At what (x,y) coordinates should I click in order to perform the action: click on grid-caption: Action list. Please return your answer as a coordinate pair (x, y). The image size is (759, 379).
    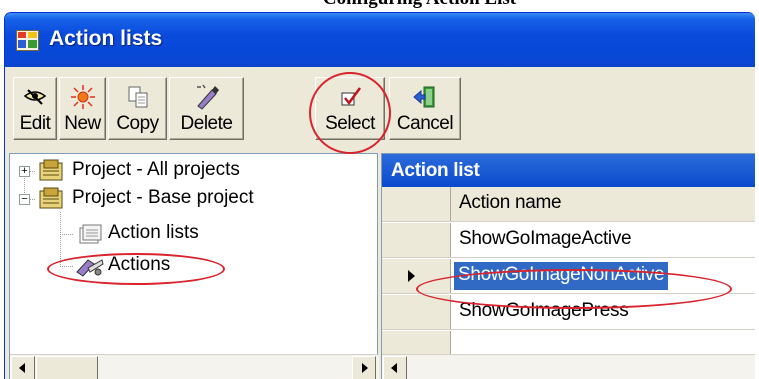
    Looking at the image, I should click on (568, 170).